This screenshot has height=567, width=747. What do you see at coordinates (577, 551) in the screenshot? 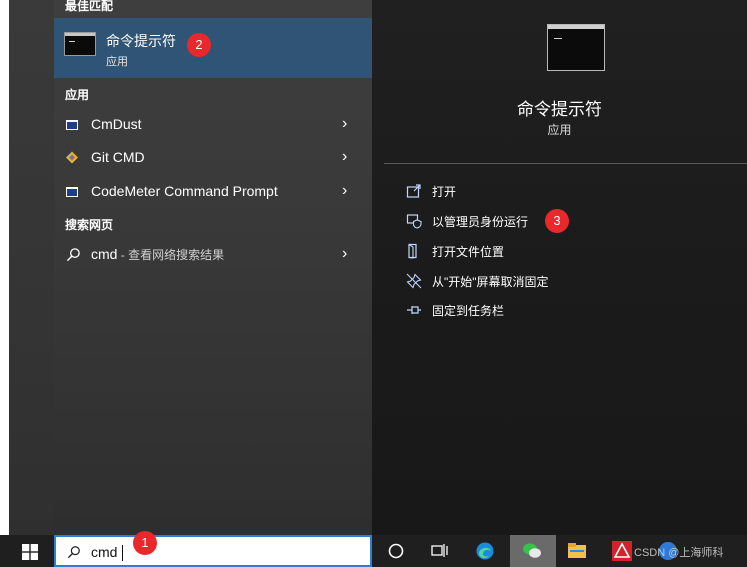
I see `file-explorer-icon` at bounding box center [577, 551].